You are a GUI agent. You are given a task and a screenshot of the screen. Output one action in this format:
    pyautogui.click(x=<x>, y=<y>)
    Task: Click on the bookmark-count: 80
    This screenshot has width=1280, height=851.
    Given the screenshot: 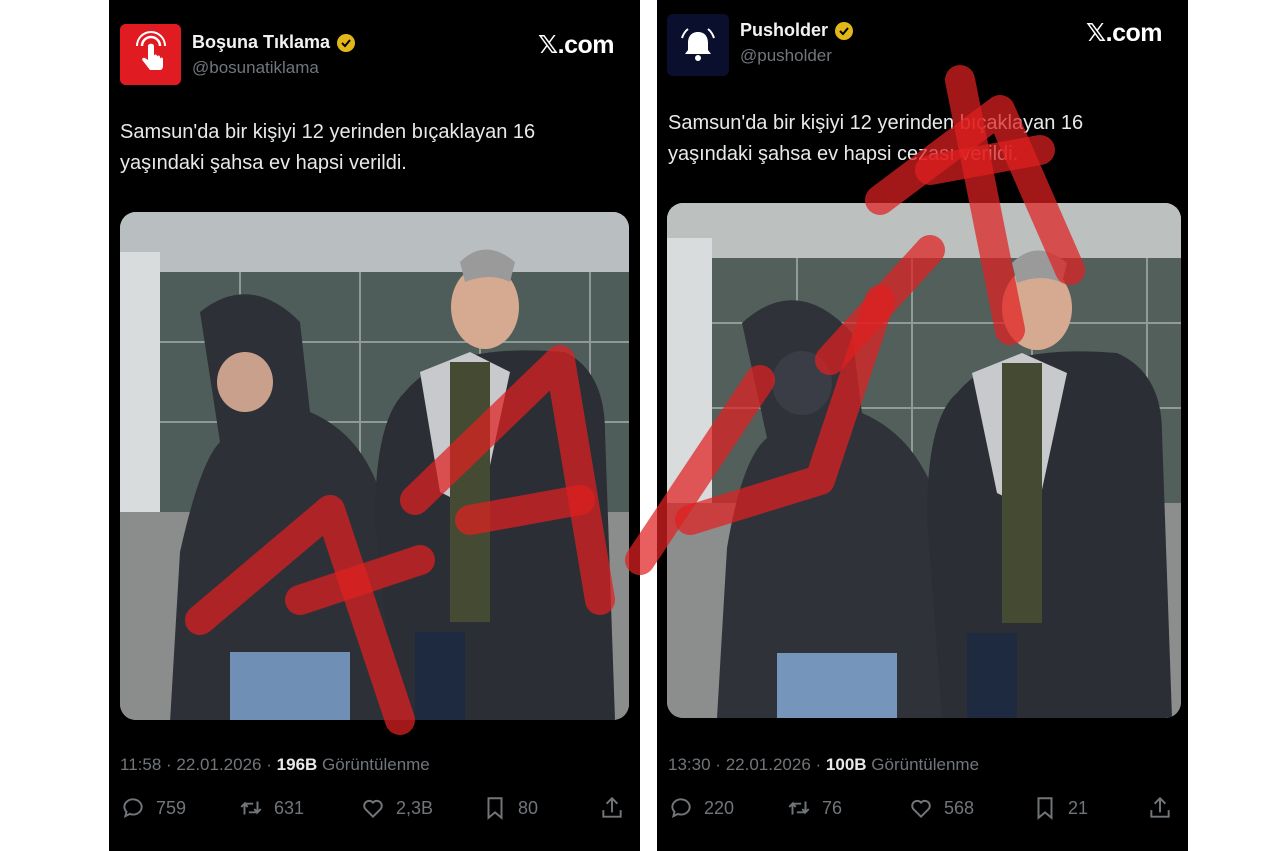 What is the action you would take?
    pyautogui.click(x=528, y=807)
    